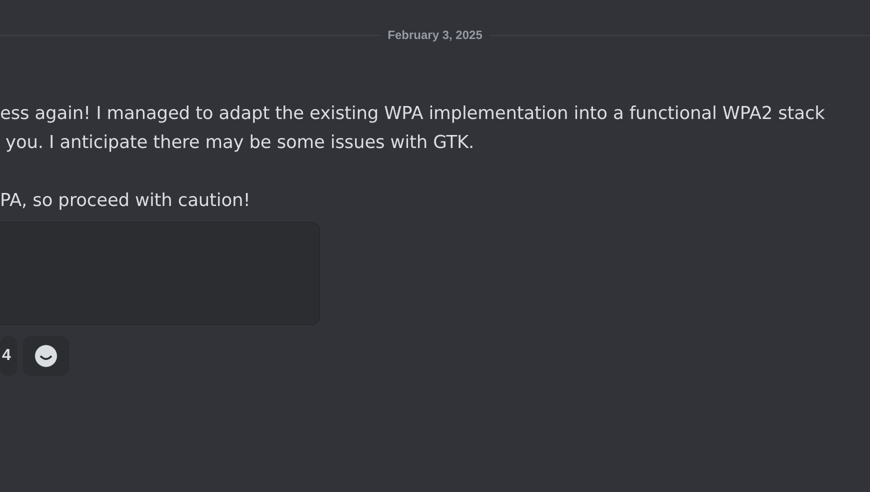  What do you see at coordinates (239, 143) in the screenshot?
I see `message-text: you. I anticipate there may be some issues with GTK.` at bounding box center [239, 143].